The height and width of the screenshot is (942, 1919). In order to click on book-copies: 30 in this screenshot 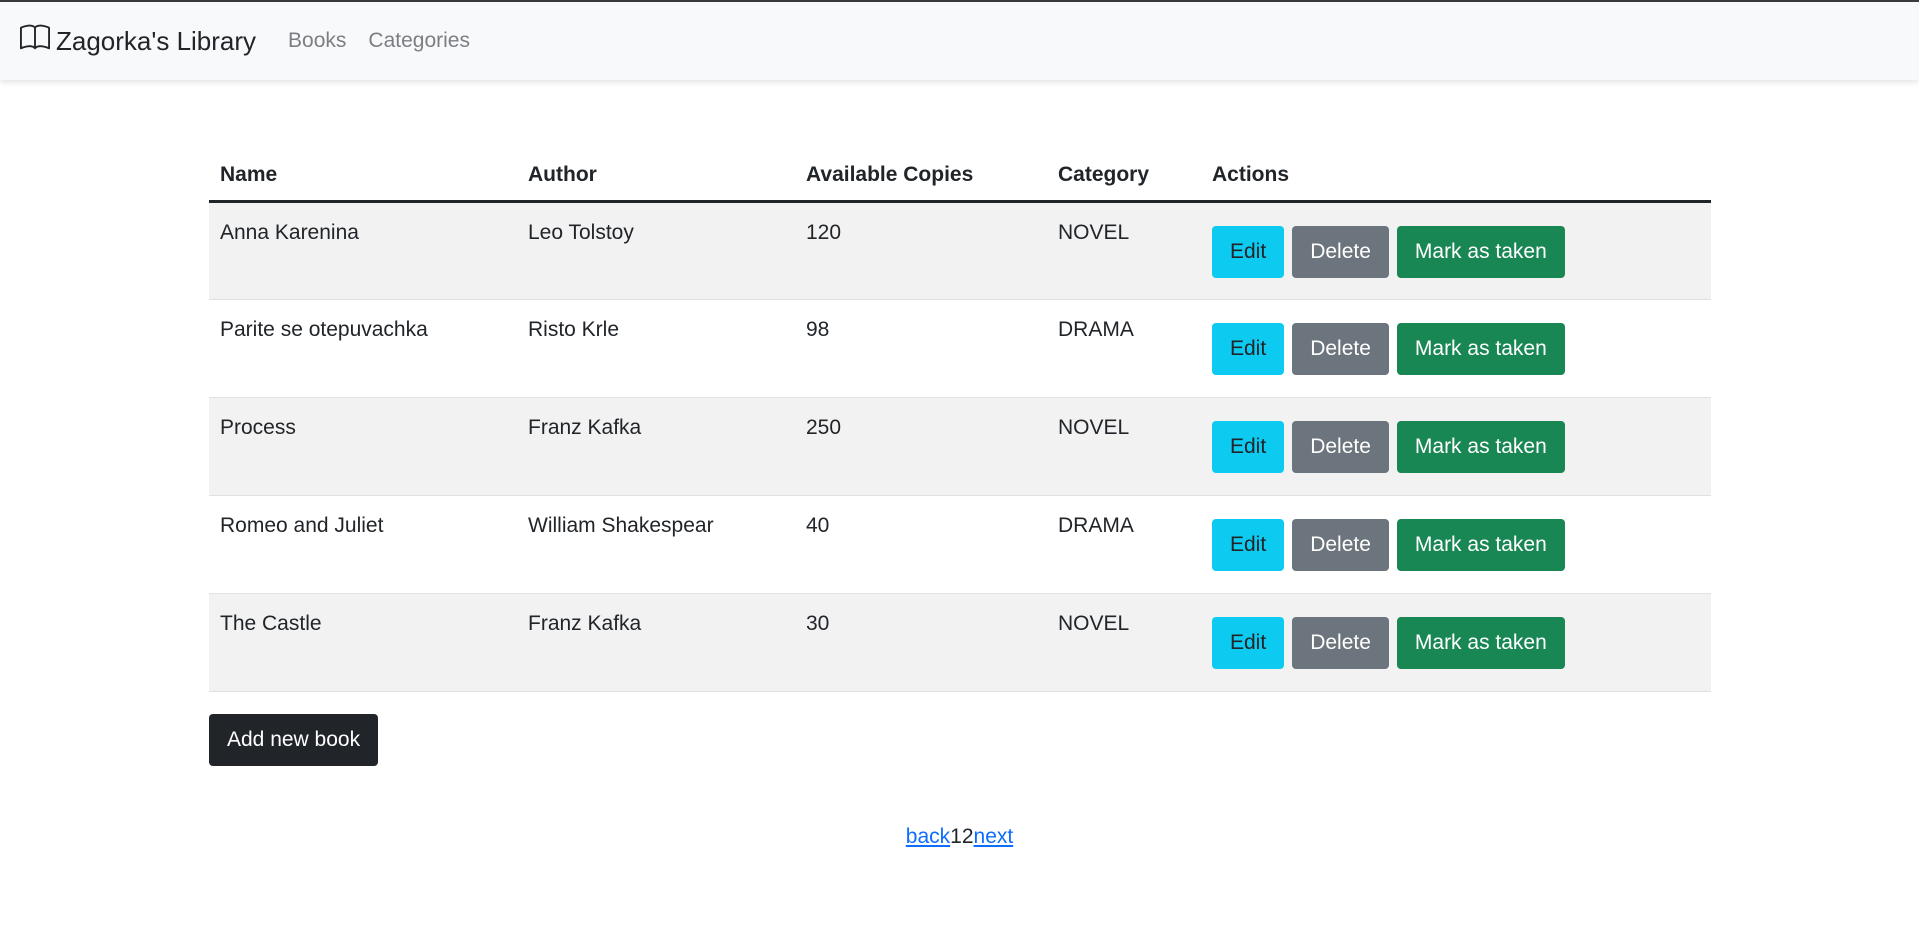, I will do `click(921, 642)`.